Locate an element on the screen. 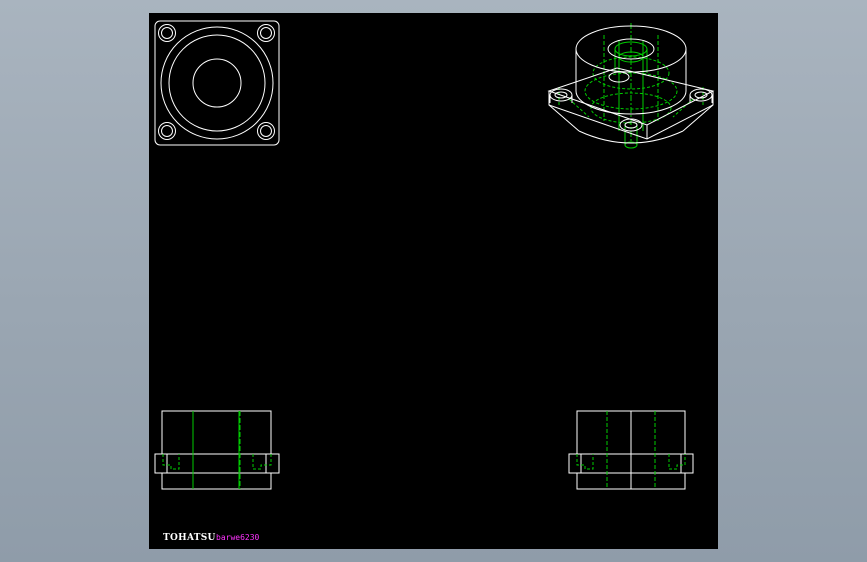  flange-body-circle is located at coordinates (217, 83).